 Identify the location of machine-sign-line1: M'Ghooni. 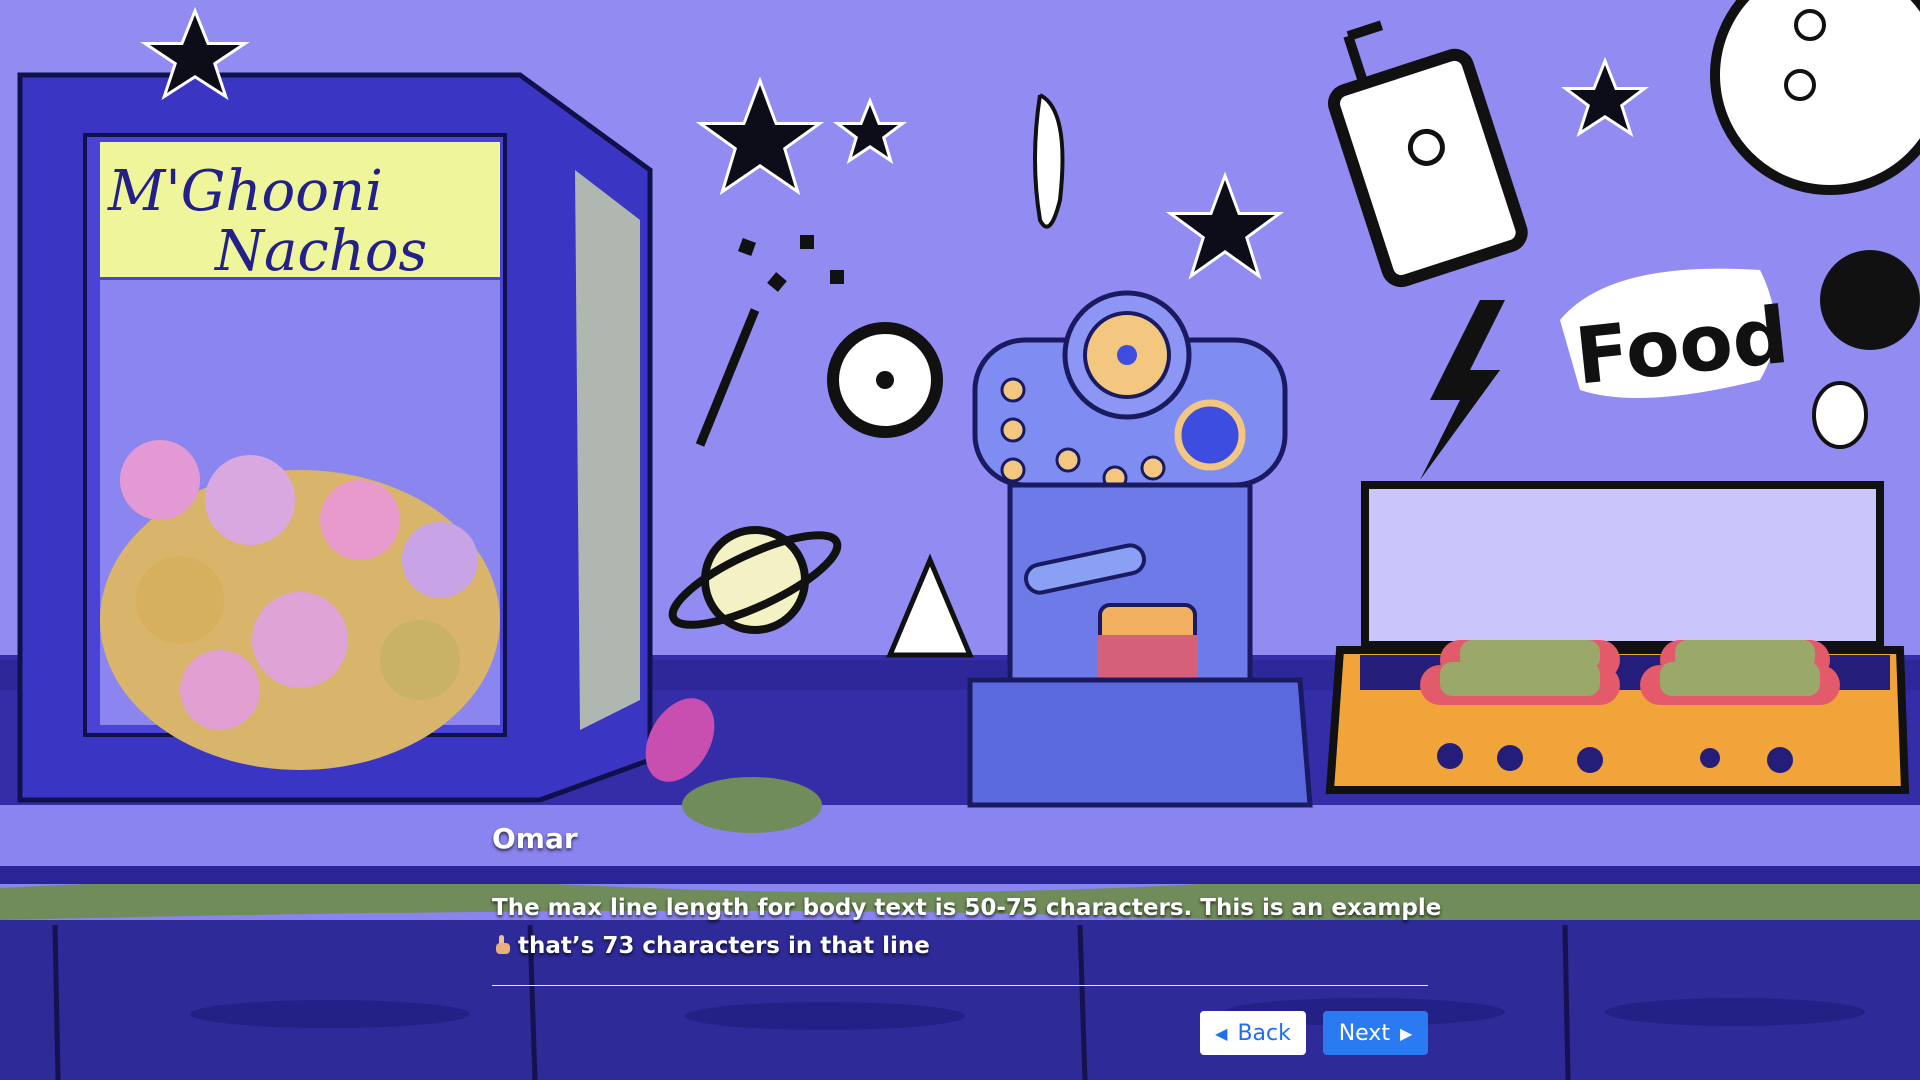
(245, 191).